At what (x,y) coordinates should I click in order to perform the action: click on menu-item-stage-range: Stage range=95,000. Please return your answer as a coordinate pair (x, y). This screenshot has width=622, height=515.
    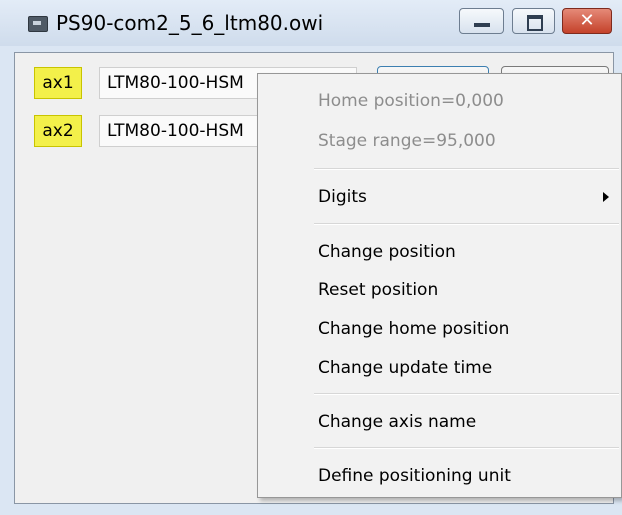
    Looking at the image, I should click on (407, 141).